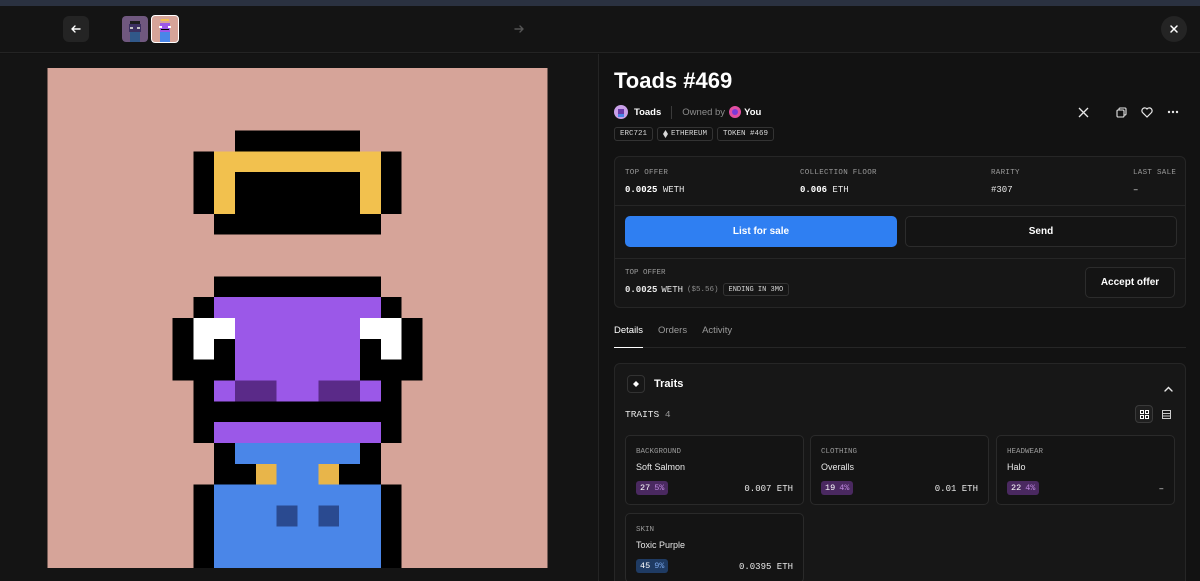  Describe the element at coordinates (735, 112) in the screenshot. I see `owner-avatar` at that location.